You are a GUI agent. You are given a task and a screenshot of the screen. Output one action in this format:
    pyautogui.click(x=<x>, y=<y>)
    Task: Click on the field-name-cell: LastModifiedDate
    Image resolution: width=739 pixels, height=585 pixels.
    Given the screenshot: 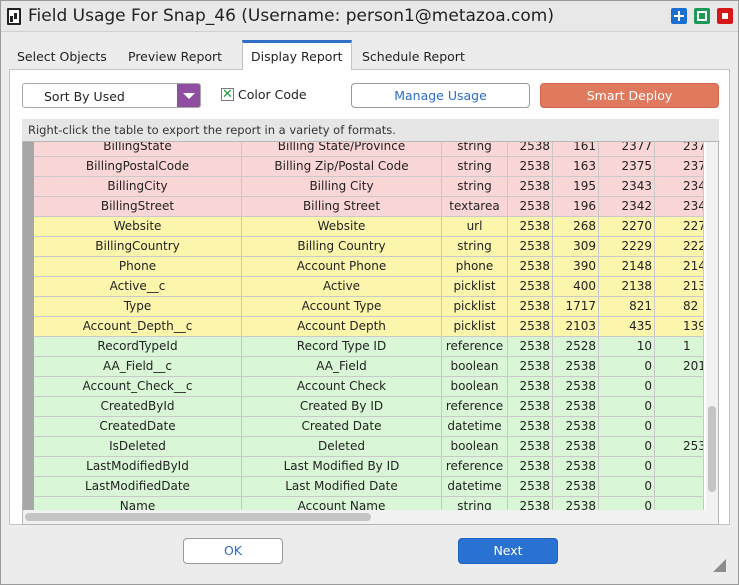 What is the action you would take?
    pyautogui.click(x=138, y=487)
    